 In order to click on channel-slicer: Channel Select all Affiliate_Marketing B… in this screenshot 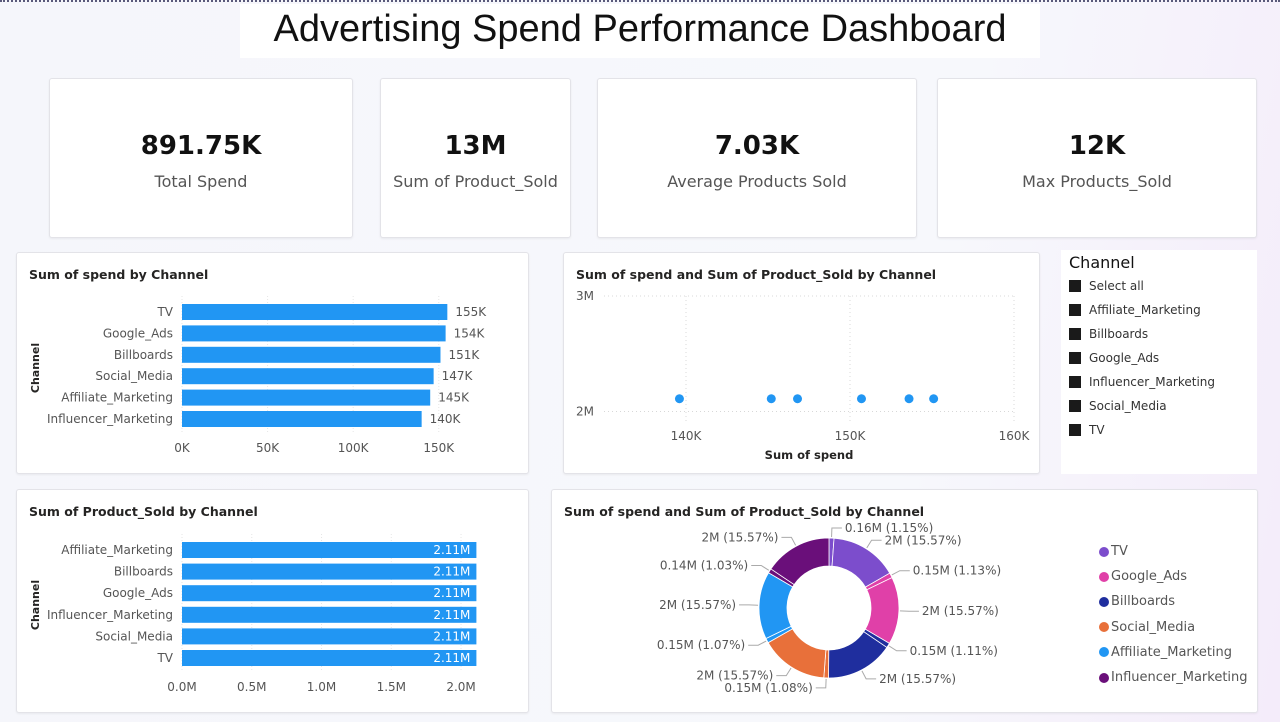, I will do `click(1159, 362)`.